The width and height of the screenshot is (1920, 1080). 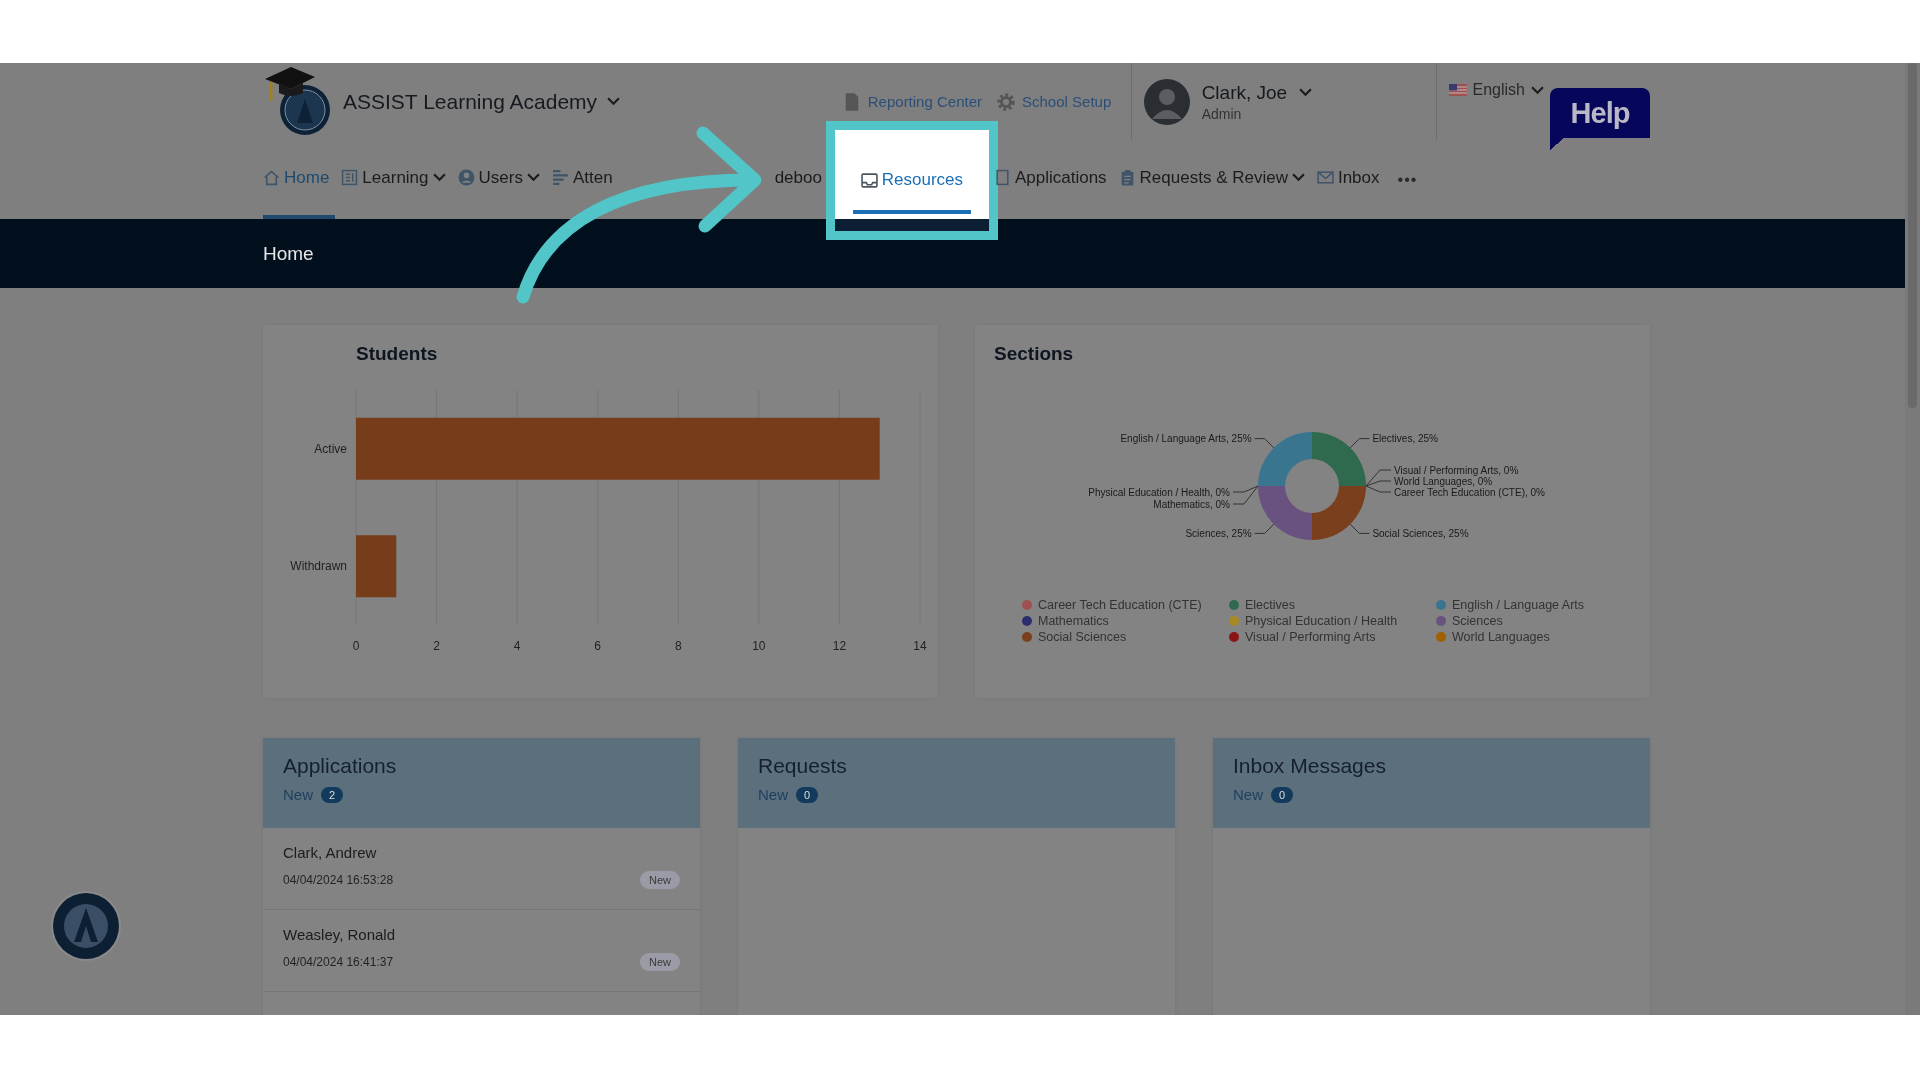 What do you see at coordinates (436, 646) in the screenshot?
I see `tick-label: 2` at bounding box center [436, 646].